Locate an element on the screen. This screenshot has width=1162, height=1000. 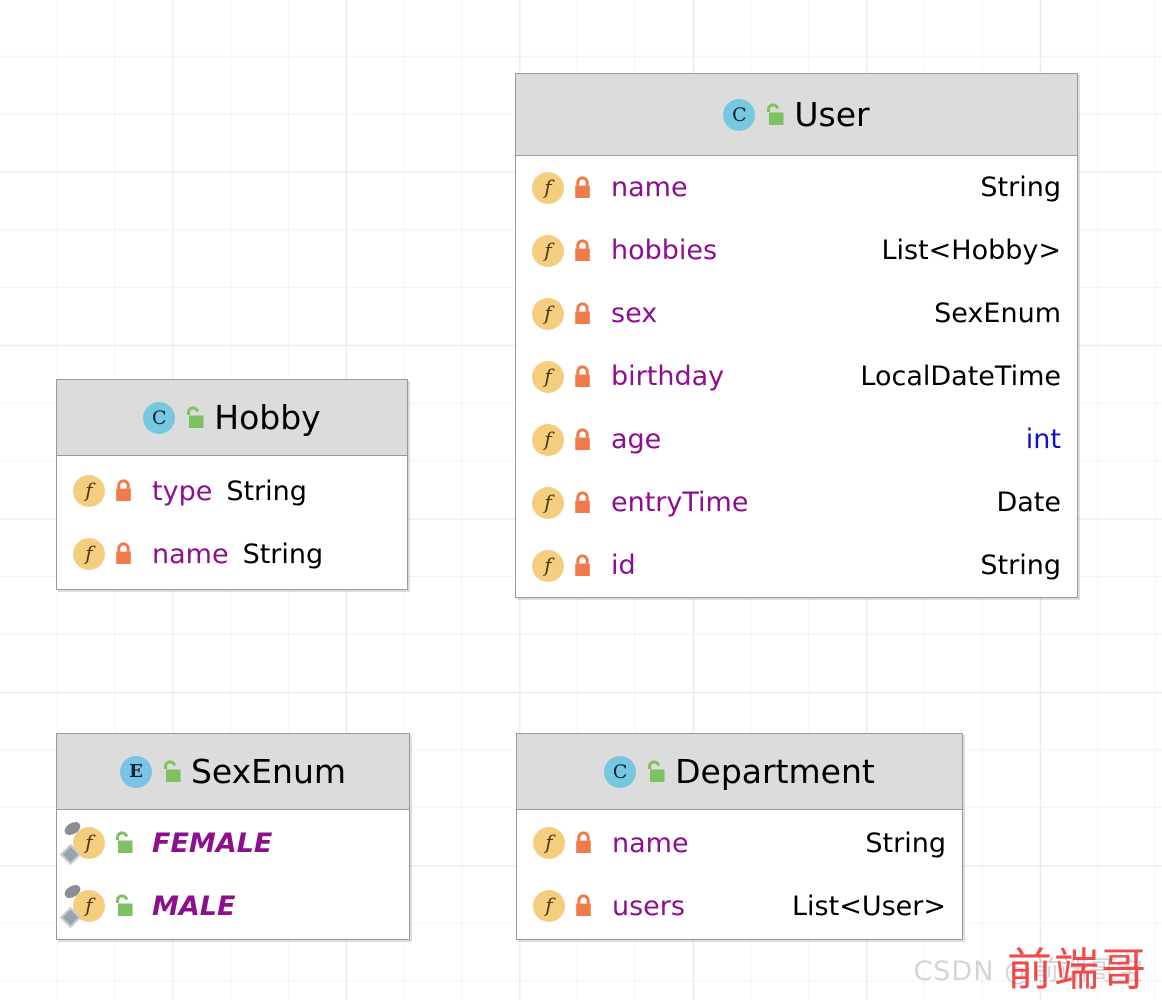
field-type: SexEnum is located at coordinates (997, 313).